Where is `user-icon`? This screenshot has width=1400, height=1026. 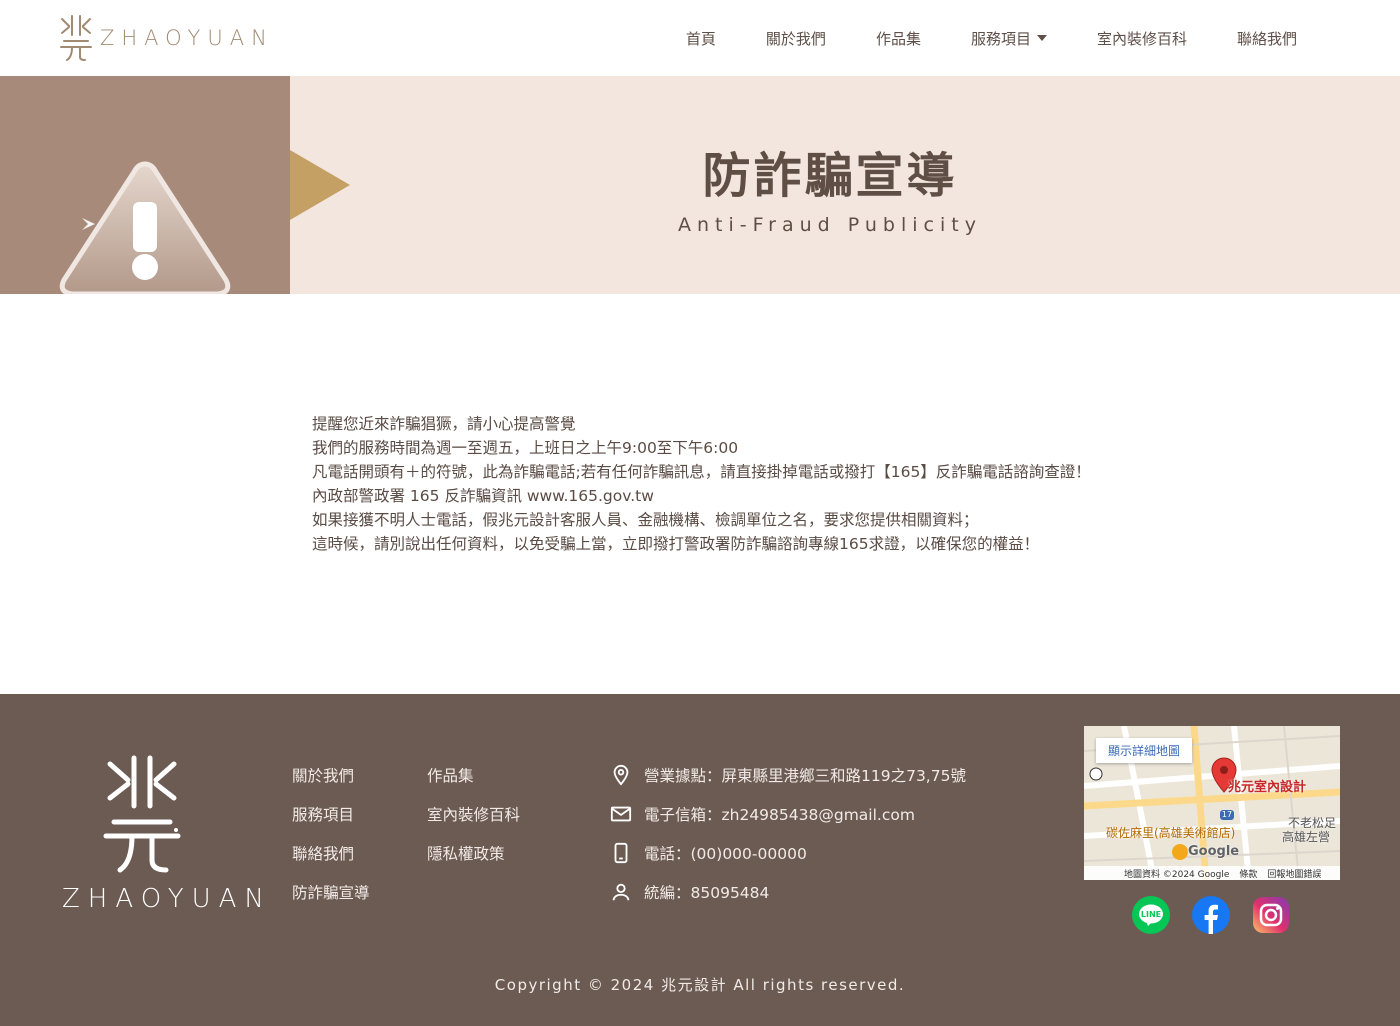 user-icon is located at coordinates (621, 891).